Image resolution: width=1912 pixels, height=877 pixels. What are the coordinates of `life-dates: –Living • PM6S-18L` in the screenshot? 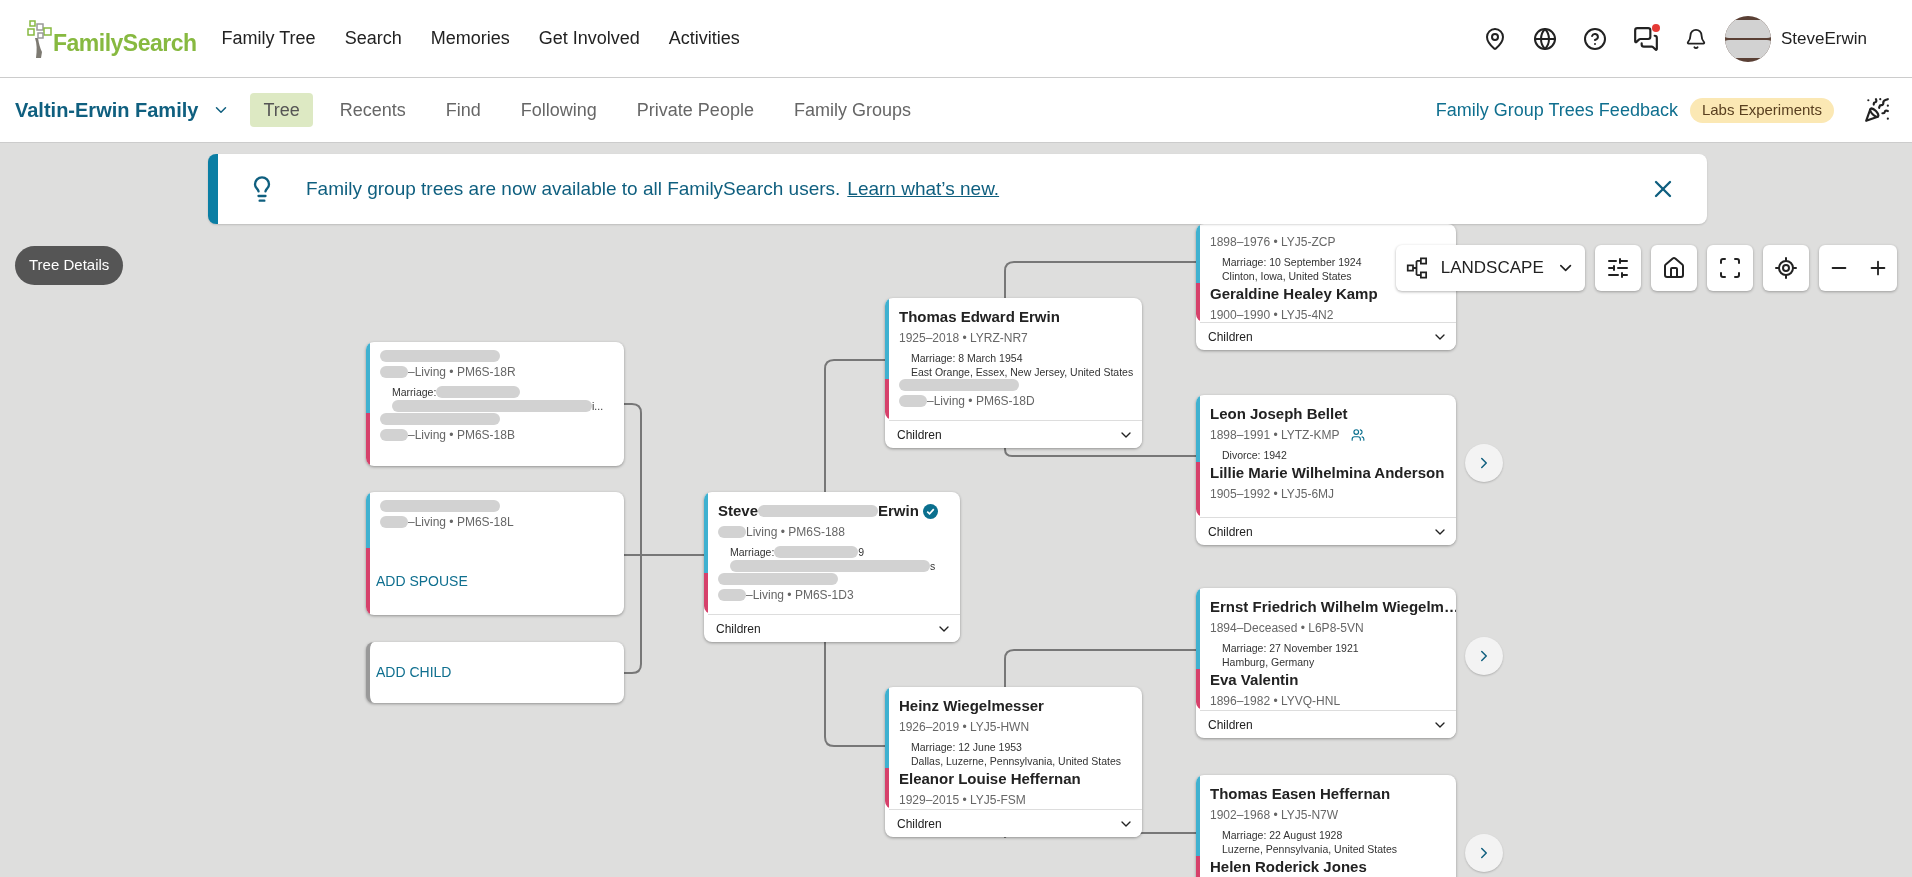 It's located at (461, 522).